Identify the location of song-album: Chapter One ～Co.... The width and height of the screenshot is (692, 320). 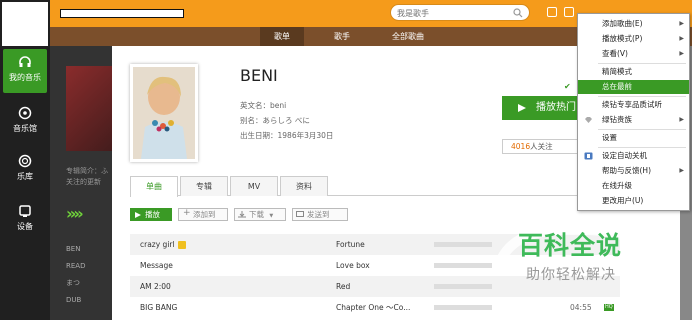
(373, 307).